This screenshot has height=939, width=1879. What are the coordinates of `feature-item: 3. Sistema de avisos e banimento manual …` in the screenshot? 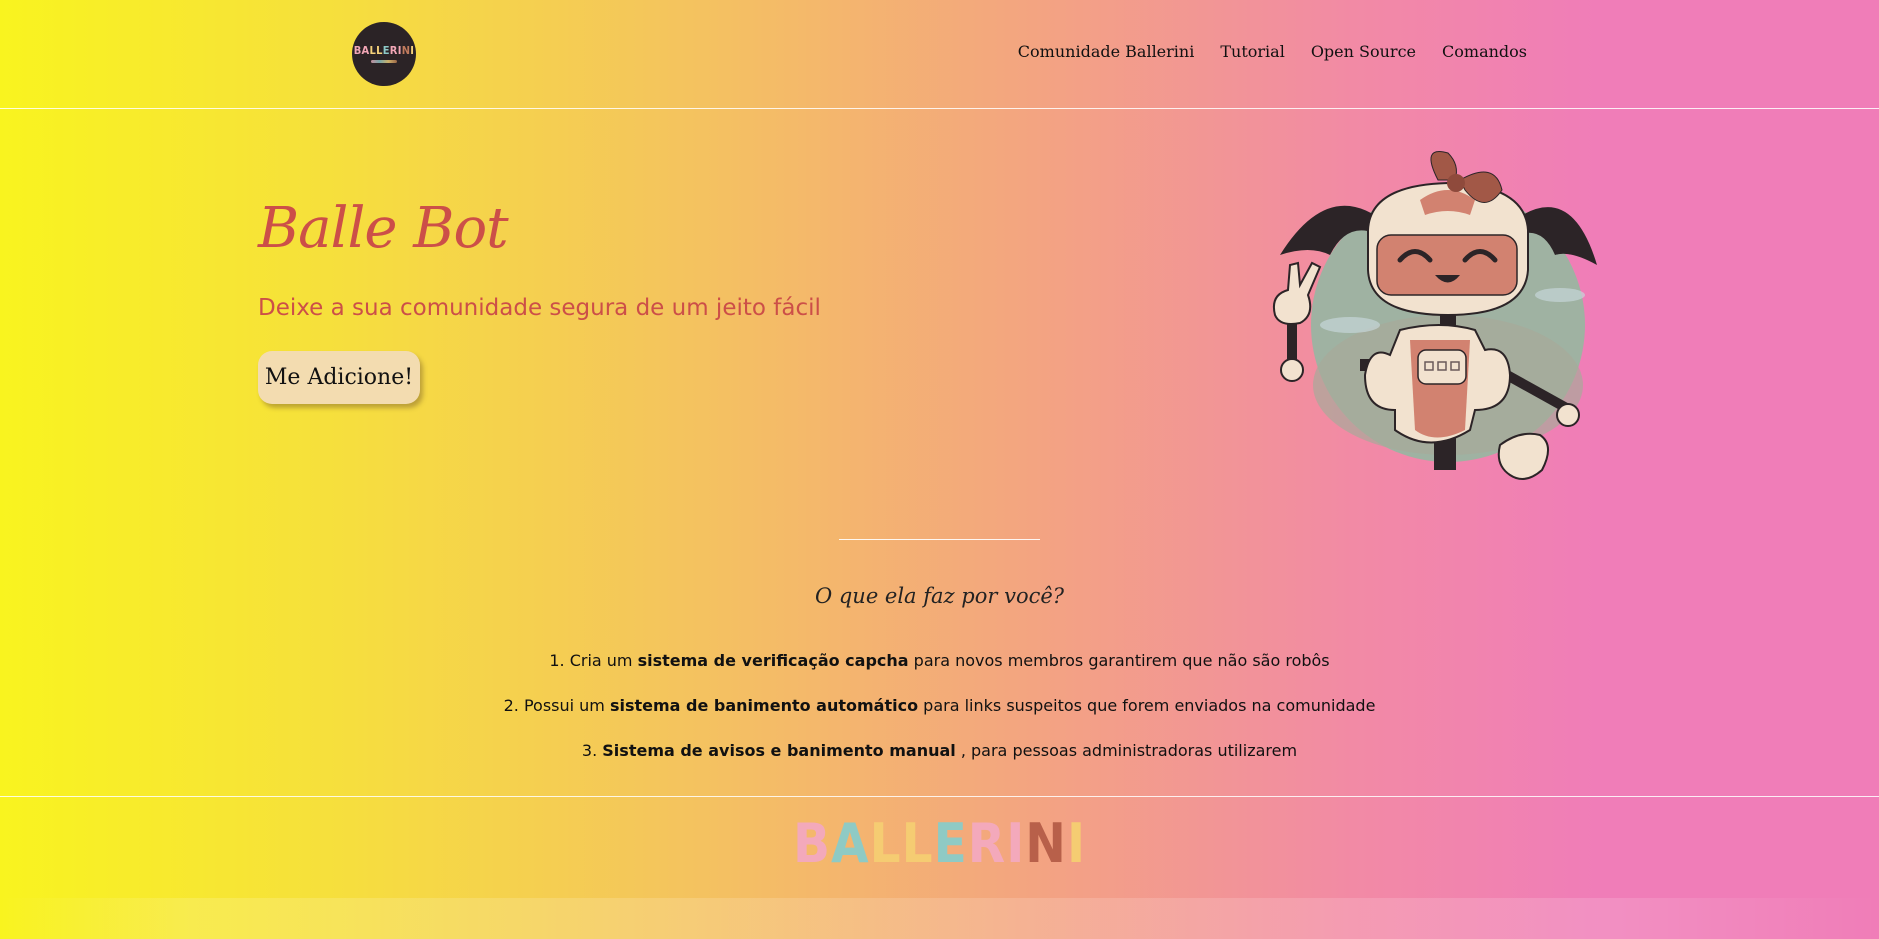 It's located at (939, 760).